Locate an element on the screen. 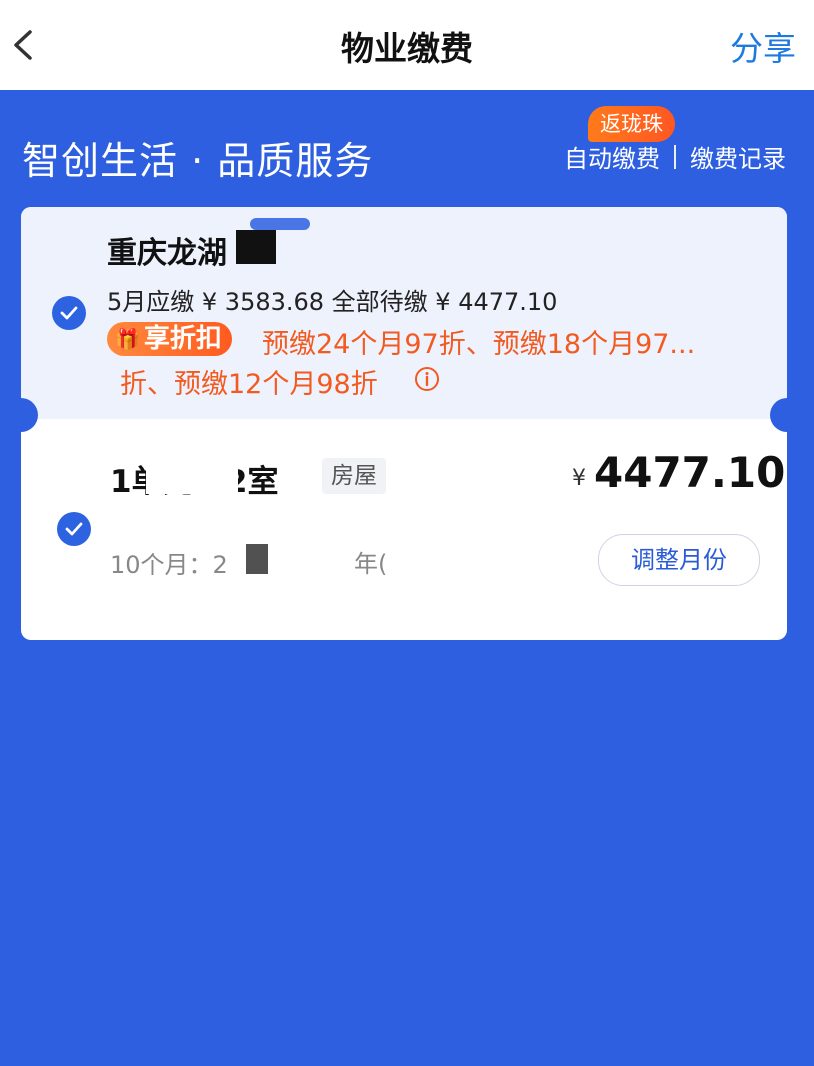 The image size is (814, 1066). card-notch-left is located at coordinates (21, 415).